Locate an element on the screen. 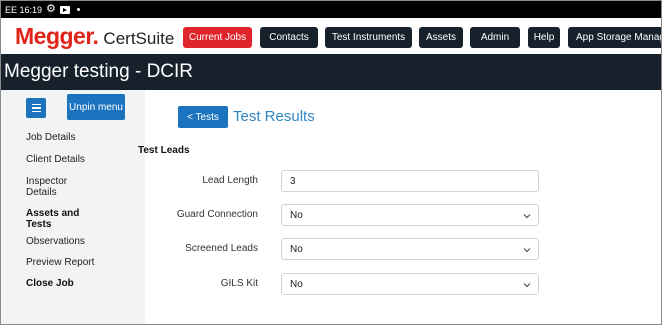 The image size is (662, 325). lead-length-input: 3 is located at coordinates (410, 181).